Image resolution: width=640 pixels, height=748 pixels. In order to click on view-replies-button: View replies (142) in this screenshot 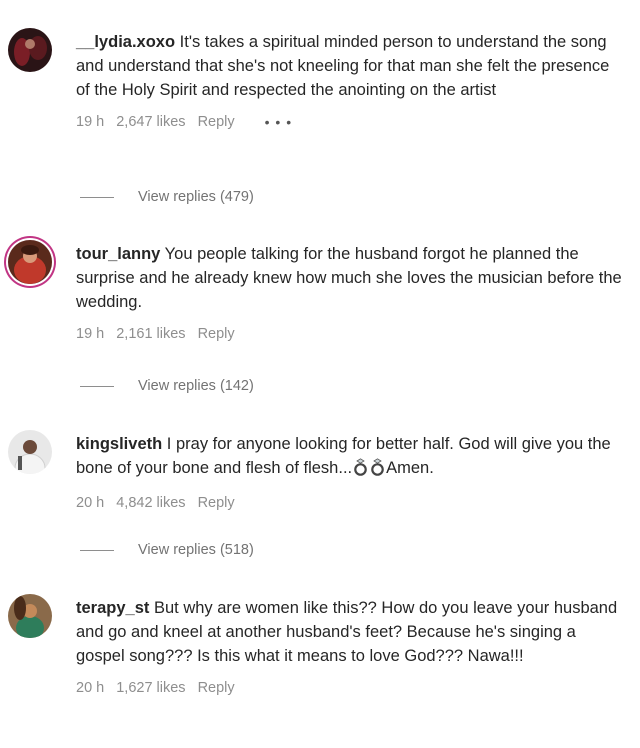, I will do `click(167, 386)`.